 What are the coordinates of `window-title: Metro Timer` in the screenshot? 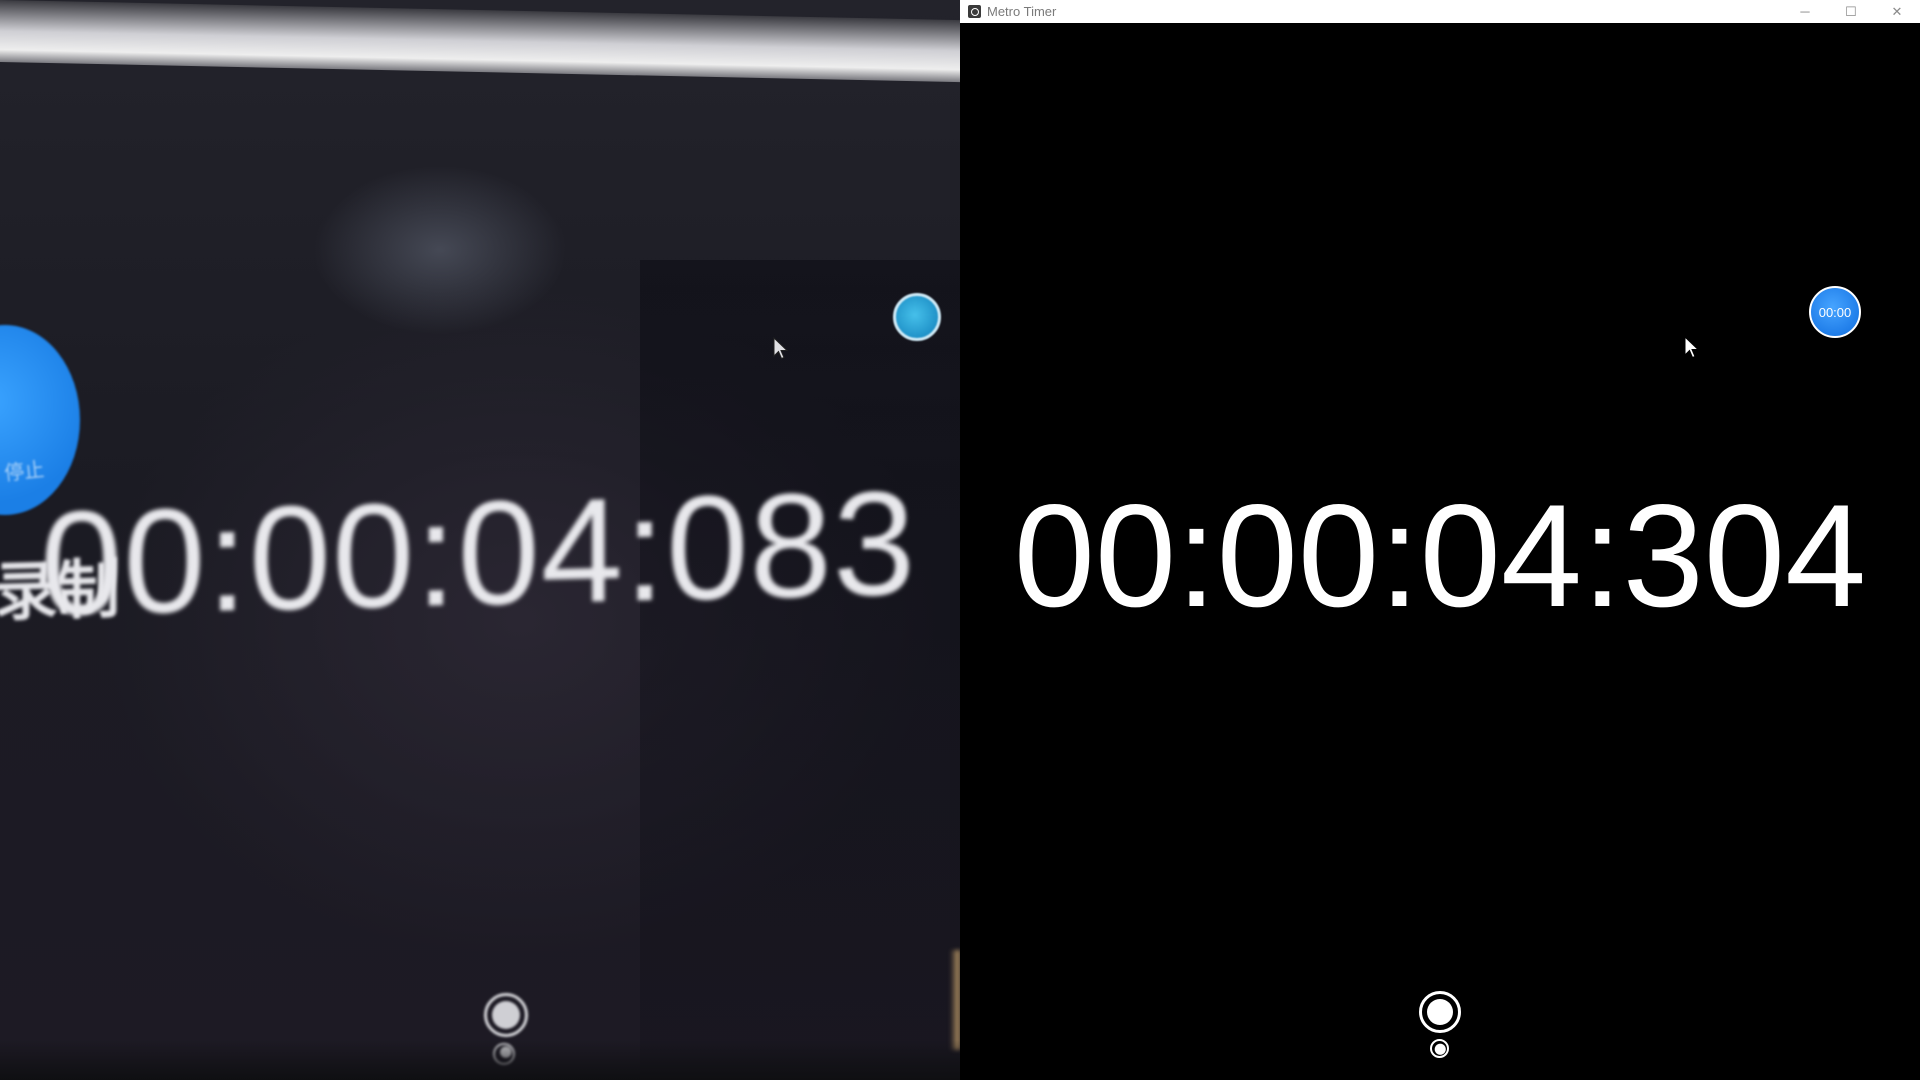 It's located at (1022, 11).